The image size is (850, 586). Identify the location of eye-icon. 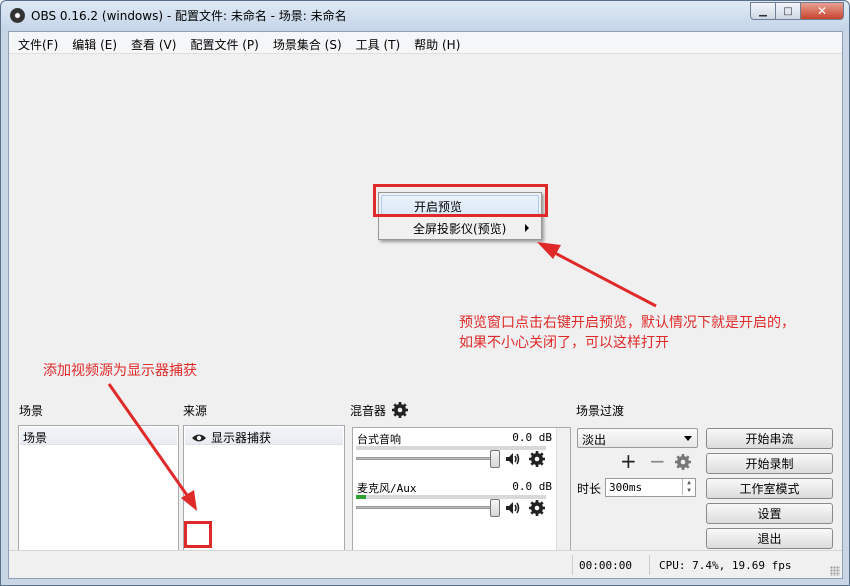
(199, 438).